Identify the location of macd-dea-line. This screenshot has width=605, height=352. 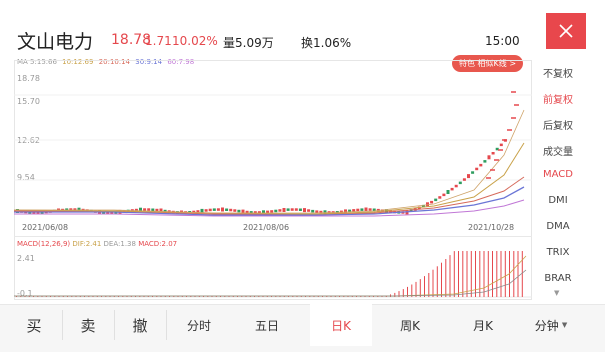
(270, 283).